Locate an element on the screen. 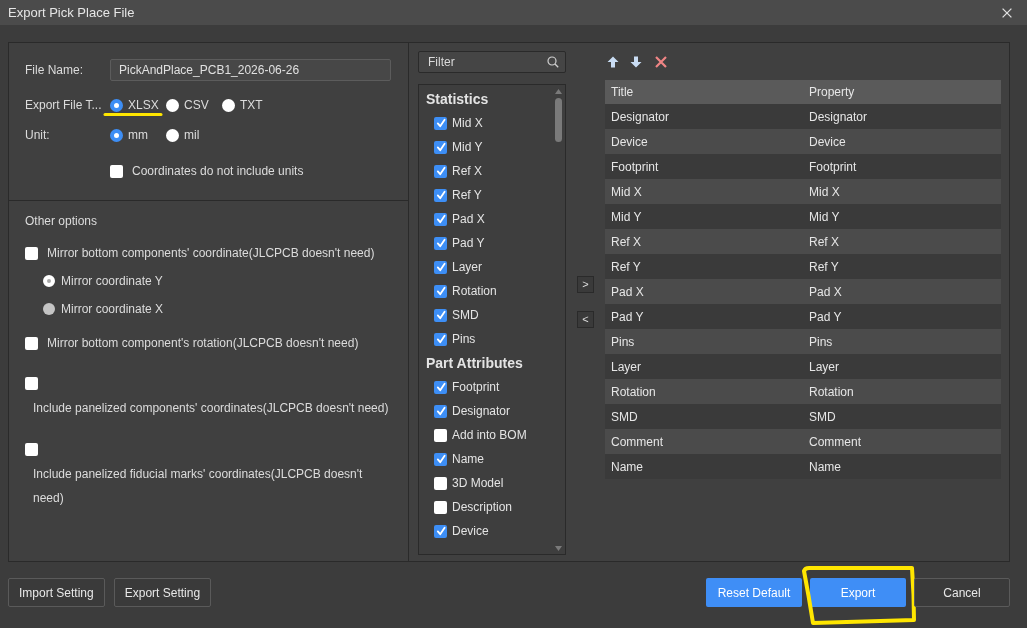 The image size is (1027, 628). option-label: Device is located at coordinates (470, 531).